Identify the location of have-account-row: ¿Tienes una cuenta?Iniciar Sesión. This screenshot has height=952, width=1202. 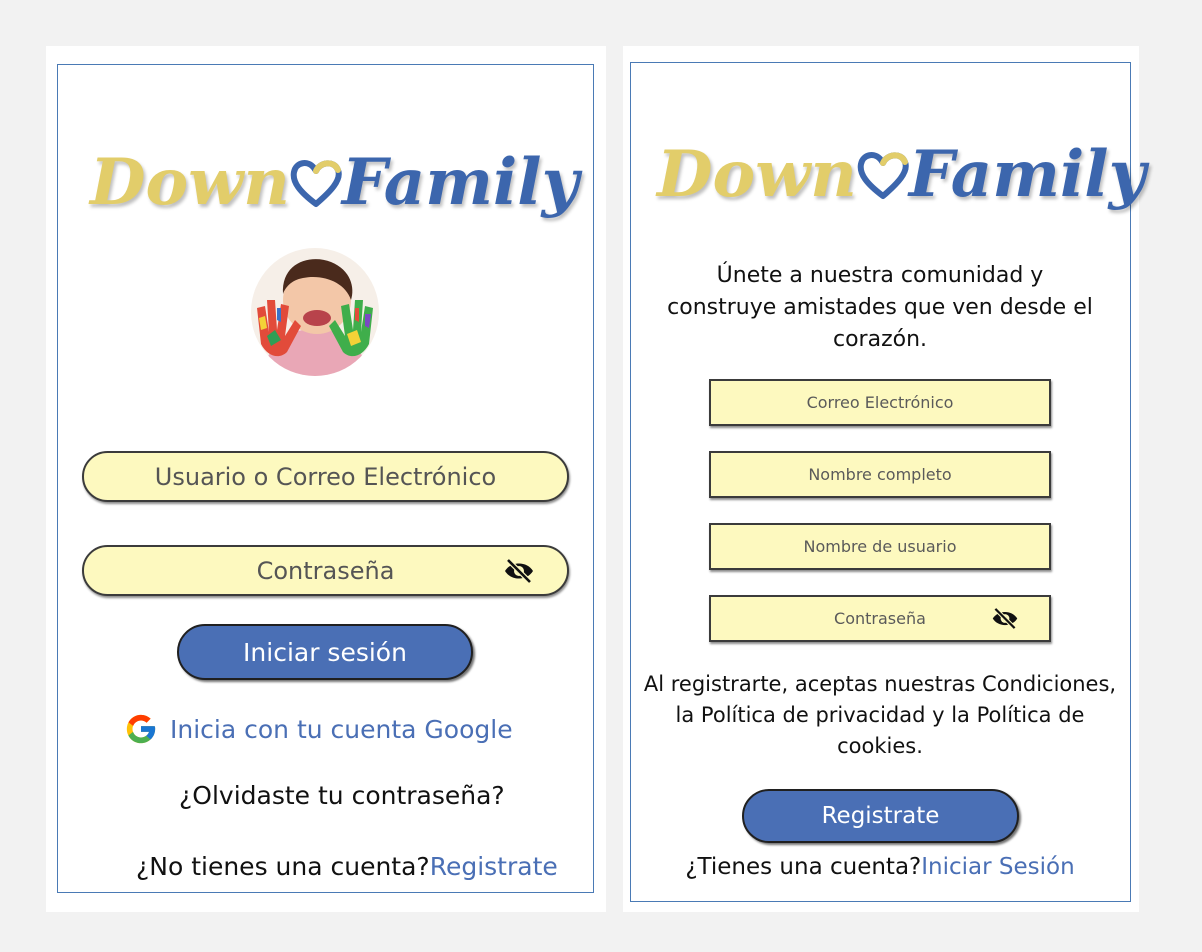
(880, 867).